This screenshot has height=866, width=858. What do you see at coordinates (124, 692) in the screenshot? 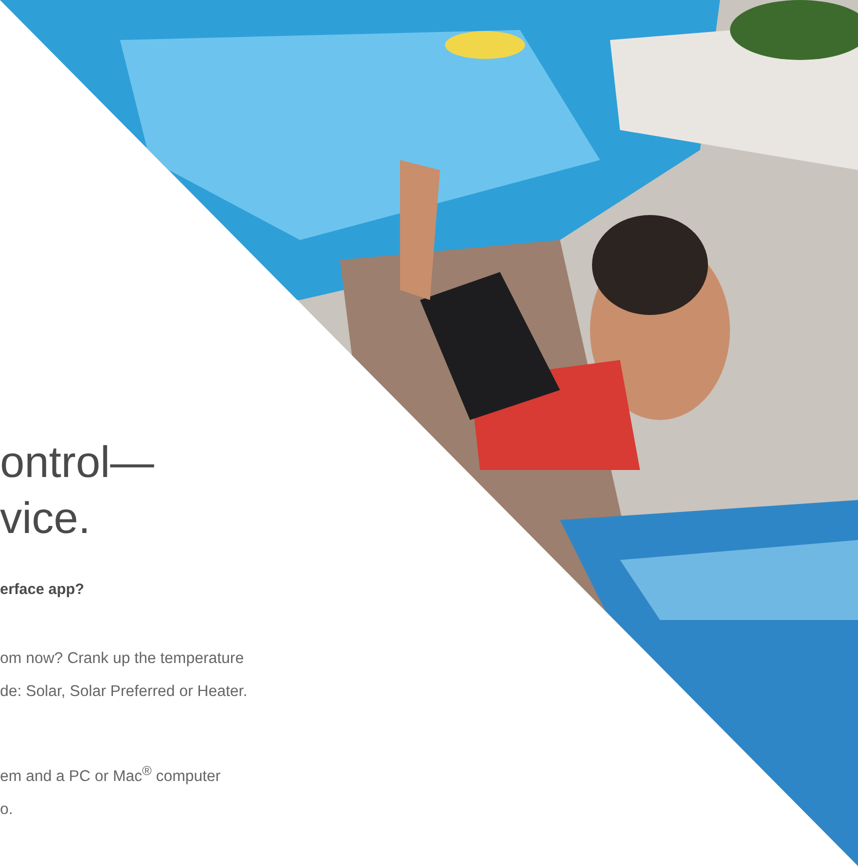
I see `paragraph-line: de: Solar, Solar Preferred or Heater.` at bounding box center [124, 692].